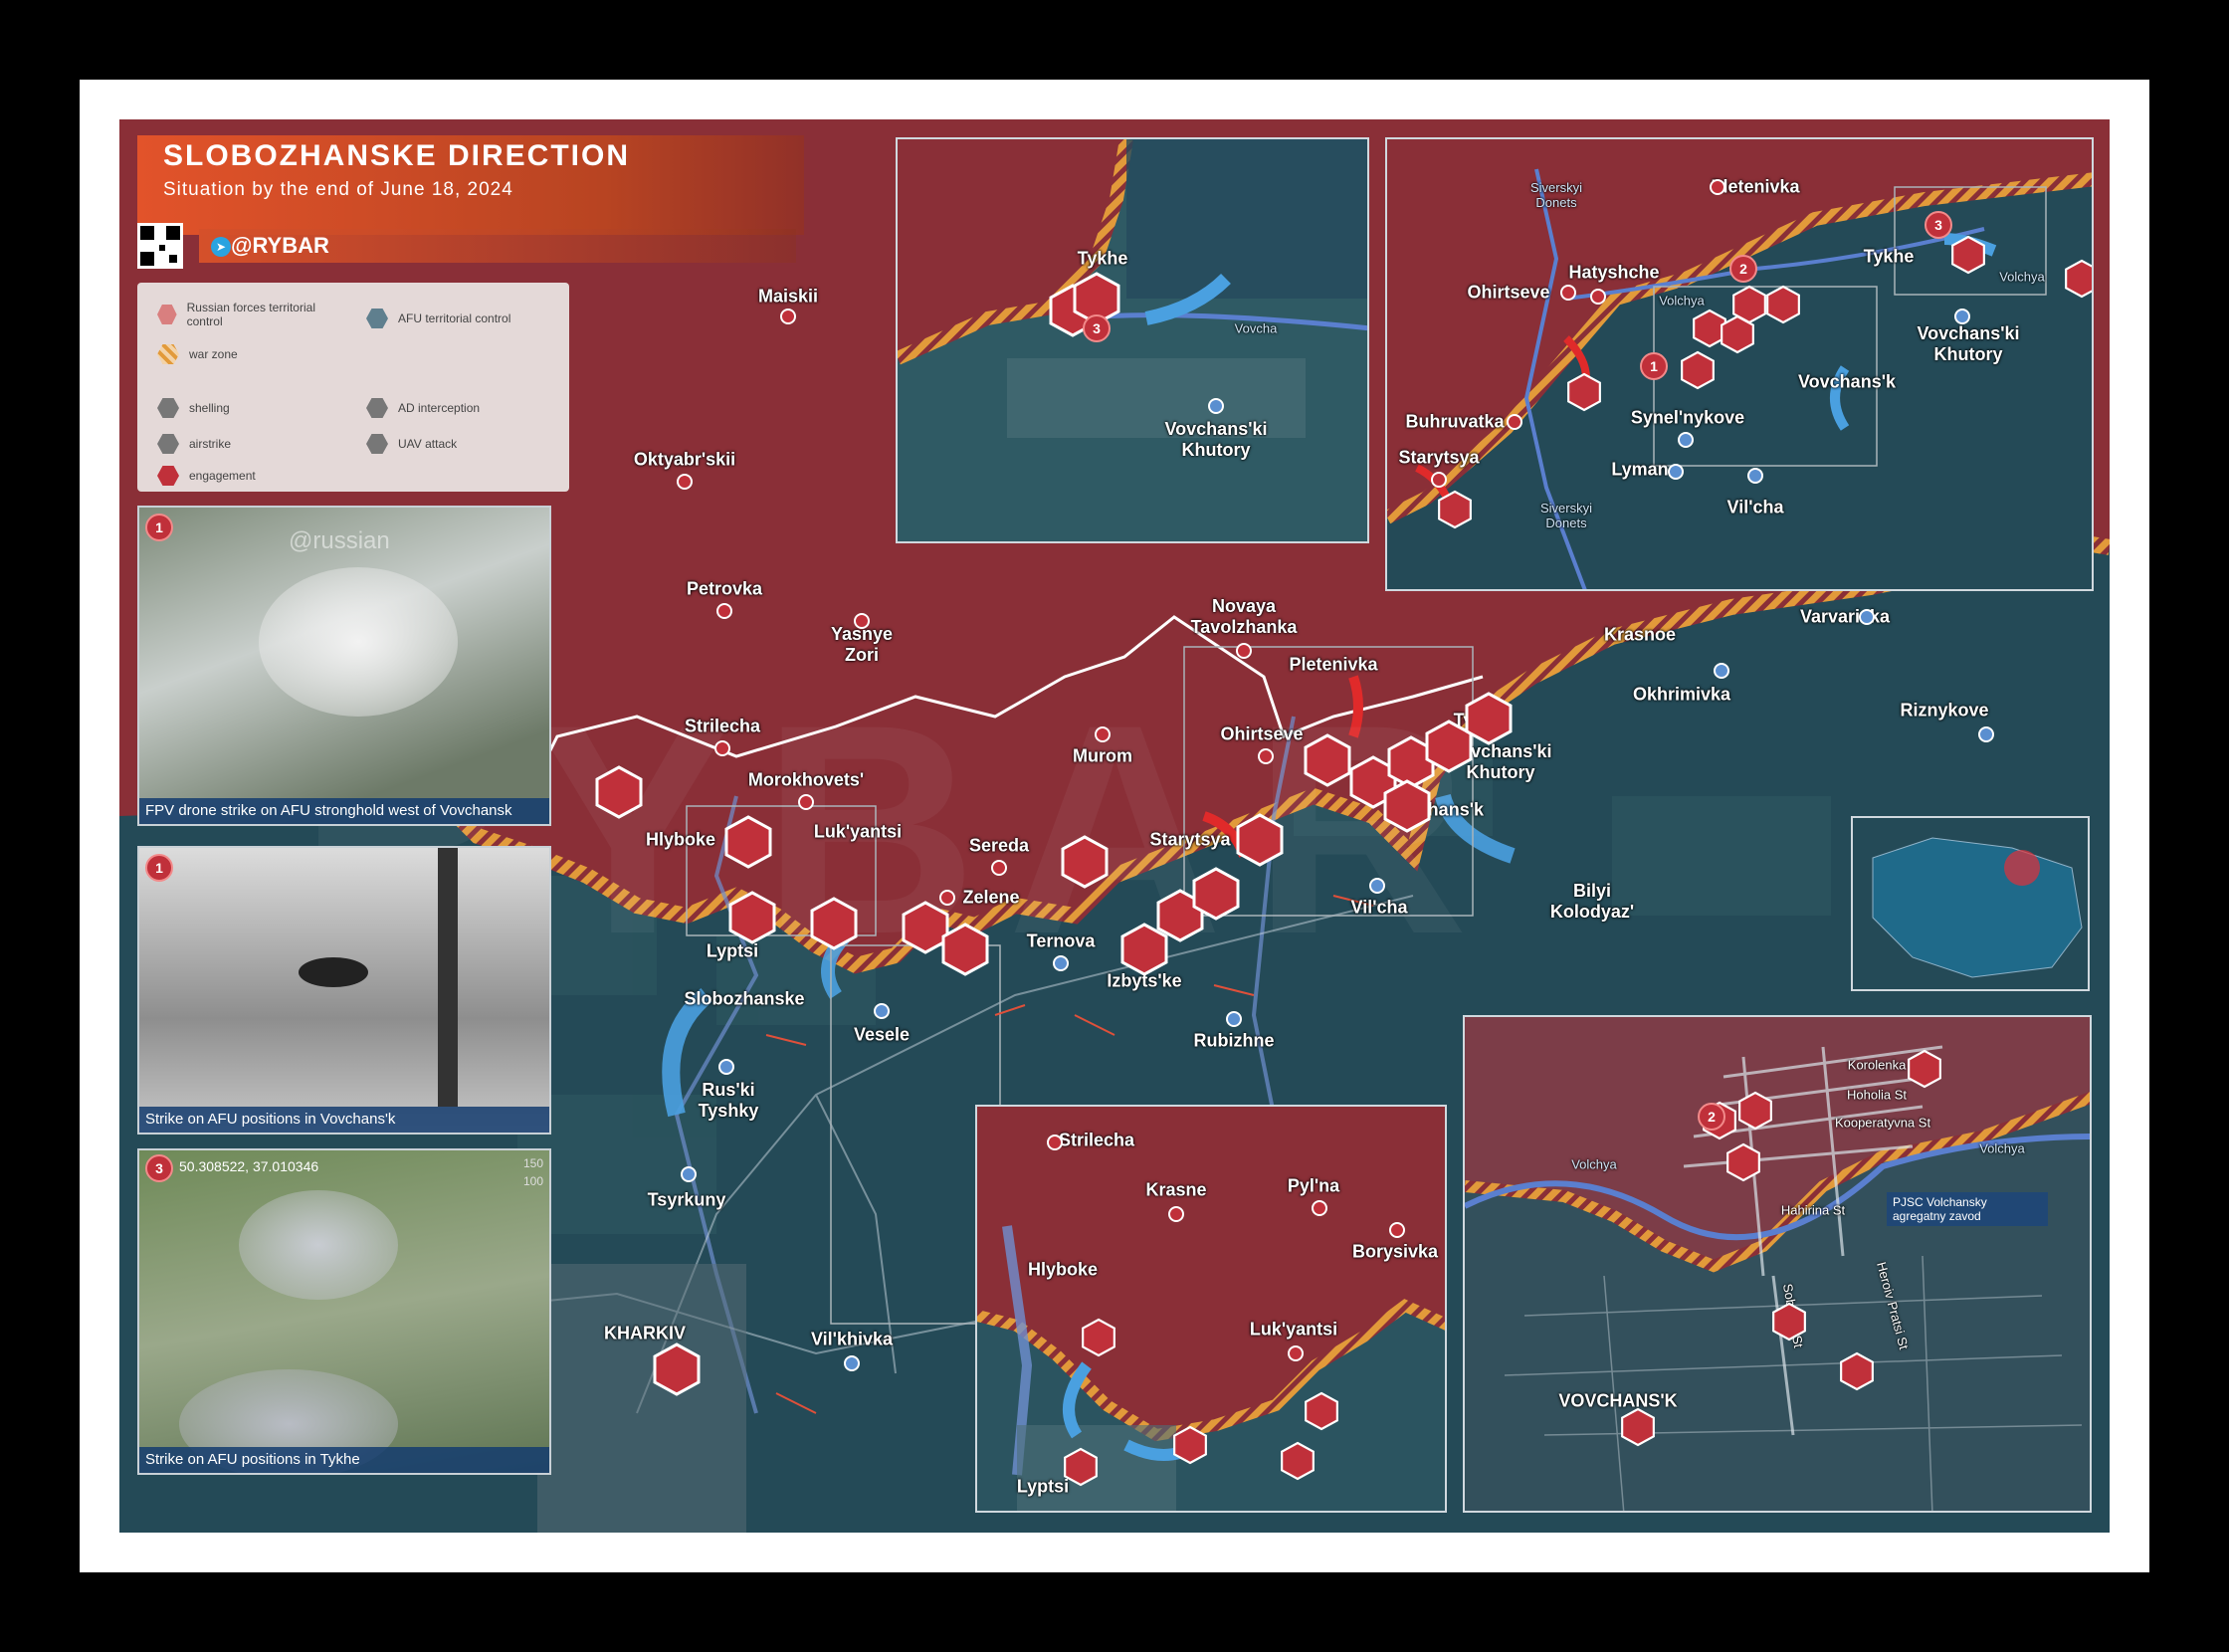  Describe the element at coordinates (1313, 1185) in the screenshot. I see `sr-pylna: Pyl'na` at that location.